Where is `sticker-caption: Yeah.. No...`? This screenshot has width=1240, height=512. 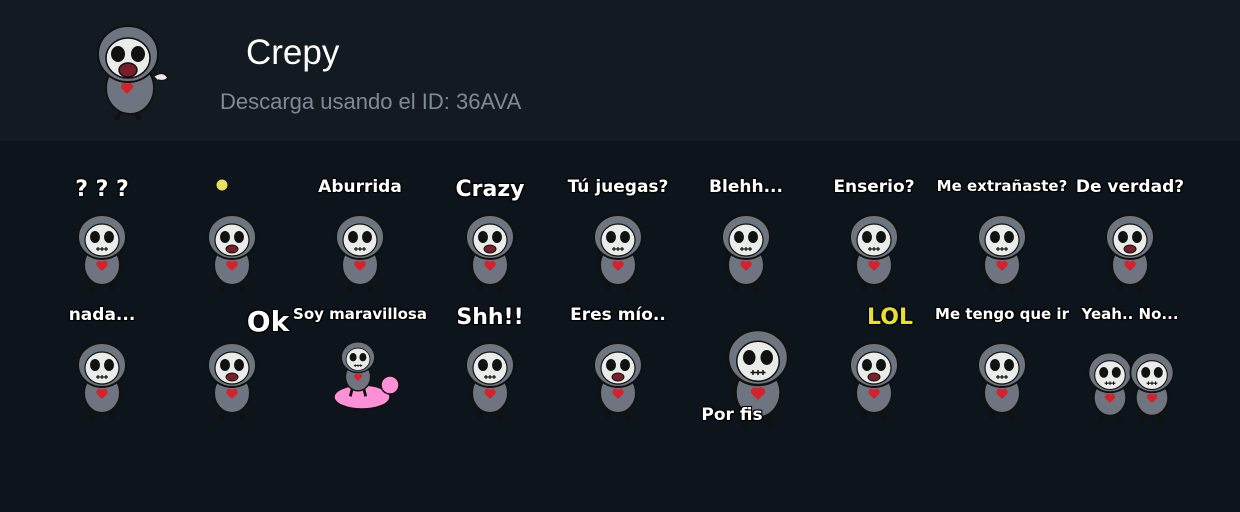
sticker-caption: Yeah.. No... is located at coordinates (1130, 314).